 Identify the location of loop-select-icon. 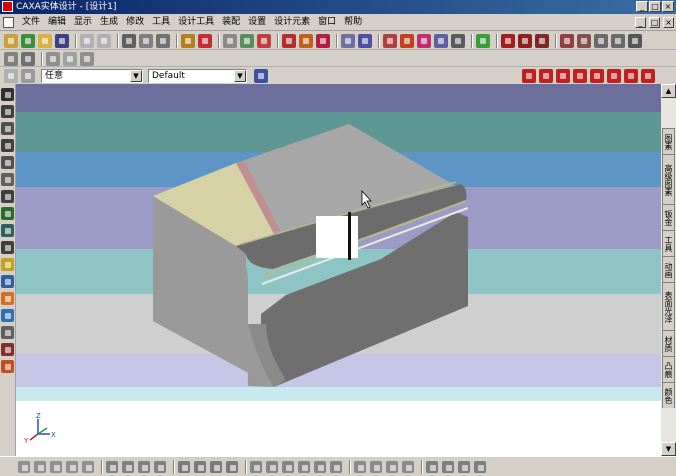
(56, 467).